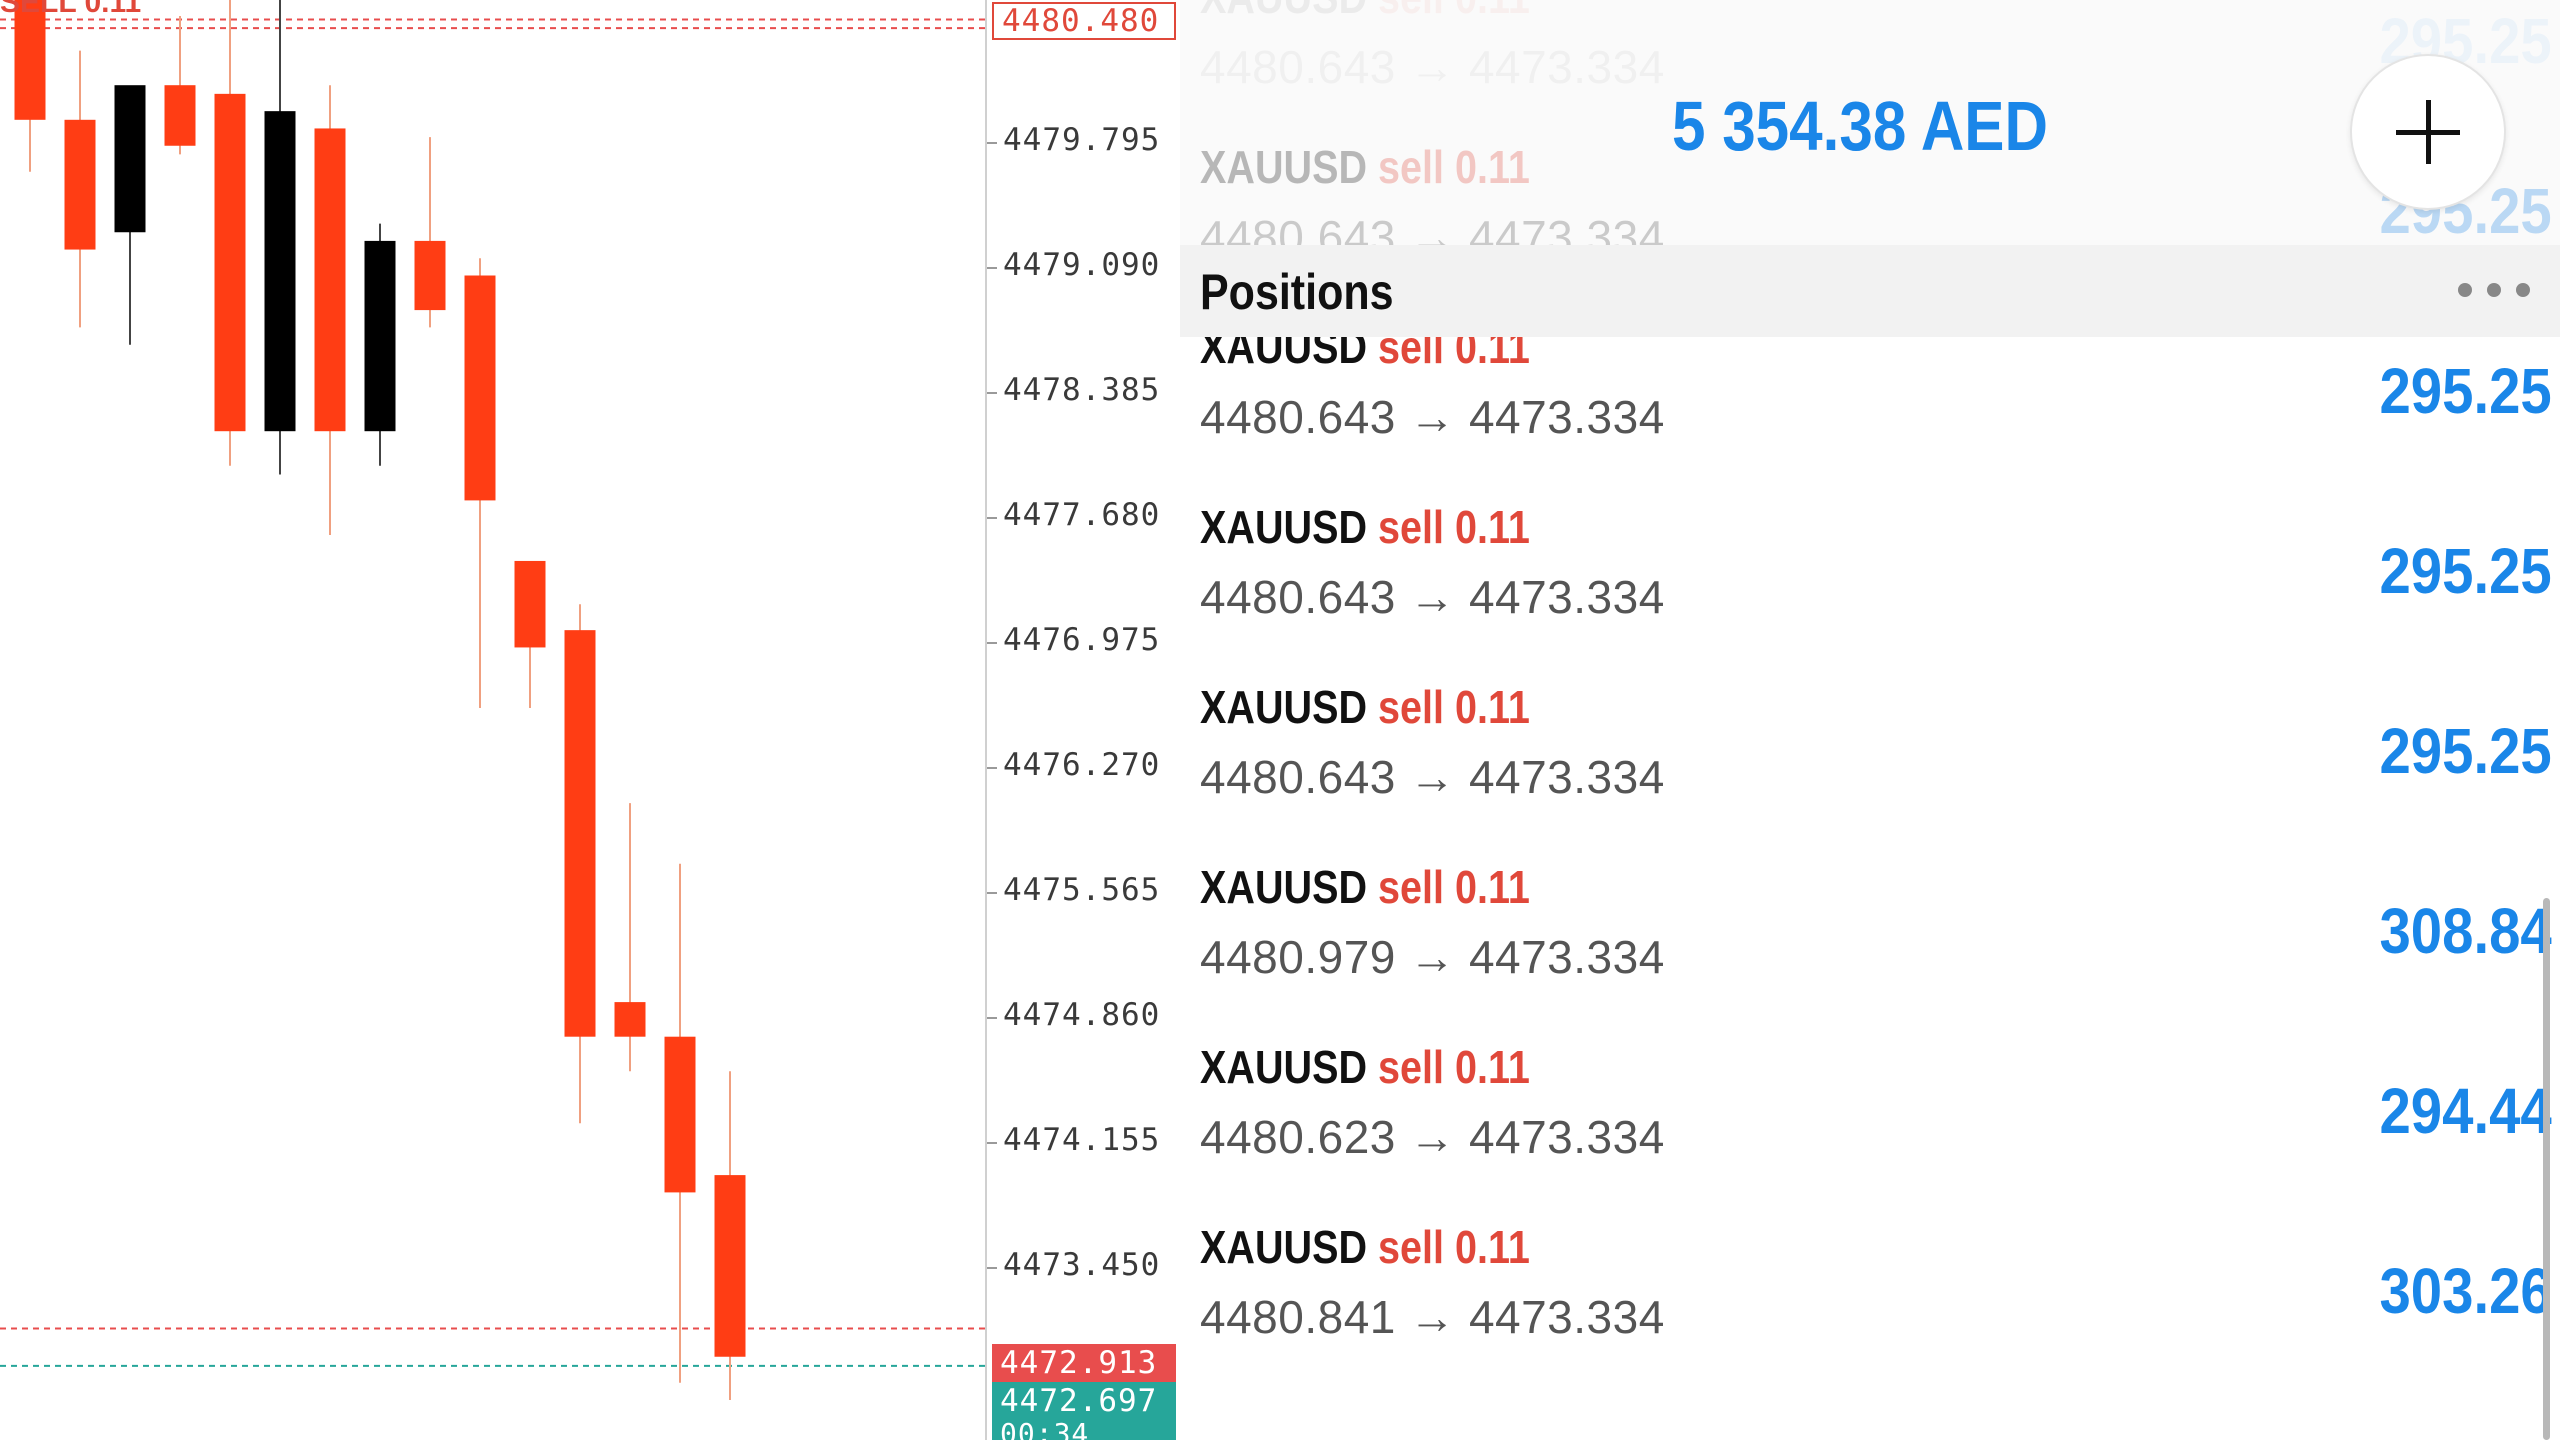 This screenshot has height=1440, width=2560. What do you see at coordinates (1082, 1015) in the screenshot?
I see `price-tick-label: 4474.860` at bounding box center [1082, 1015].